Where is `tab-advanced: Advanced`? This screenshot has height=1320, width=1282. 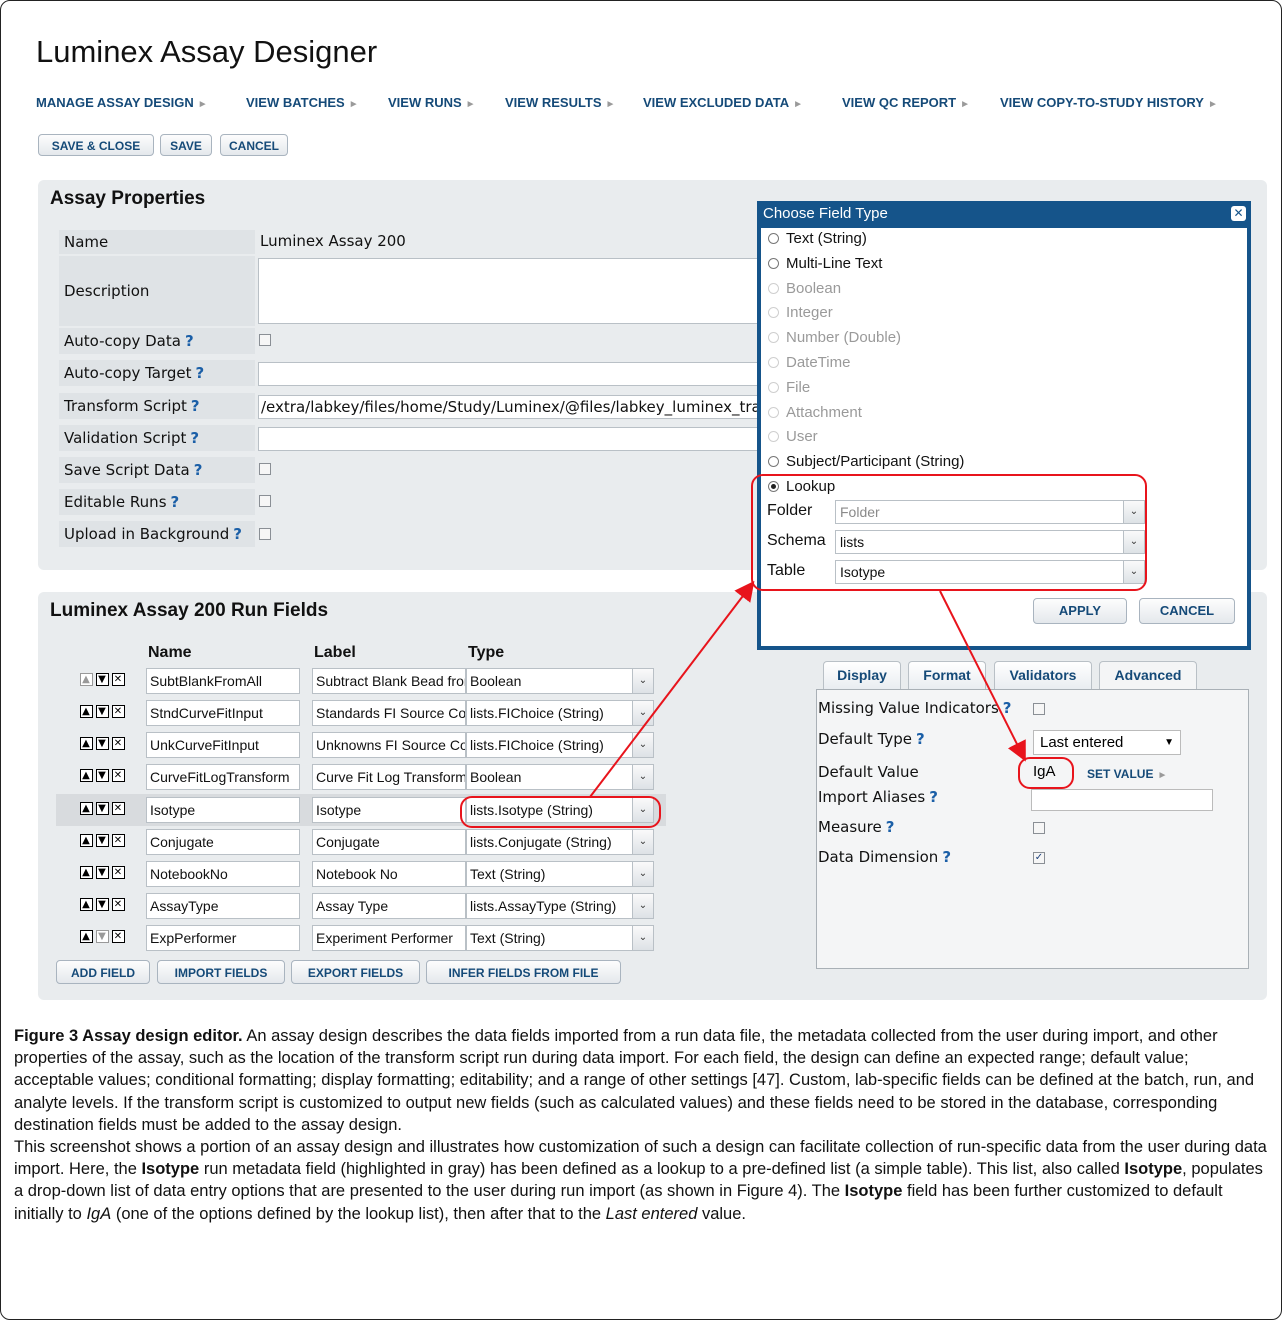
tab-advanced: Advanced is located at coordinates (1148, 676).